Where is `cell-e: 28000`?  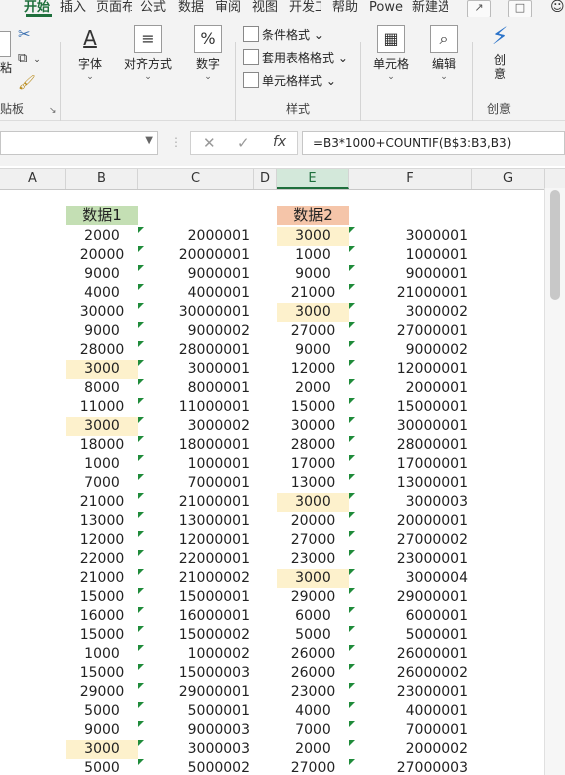
cell-e: 28000 is located at coordinates (313, 445).